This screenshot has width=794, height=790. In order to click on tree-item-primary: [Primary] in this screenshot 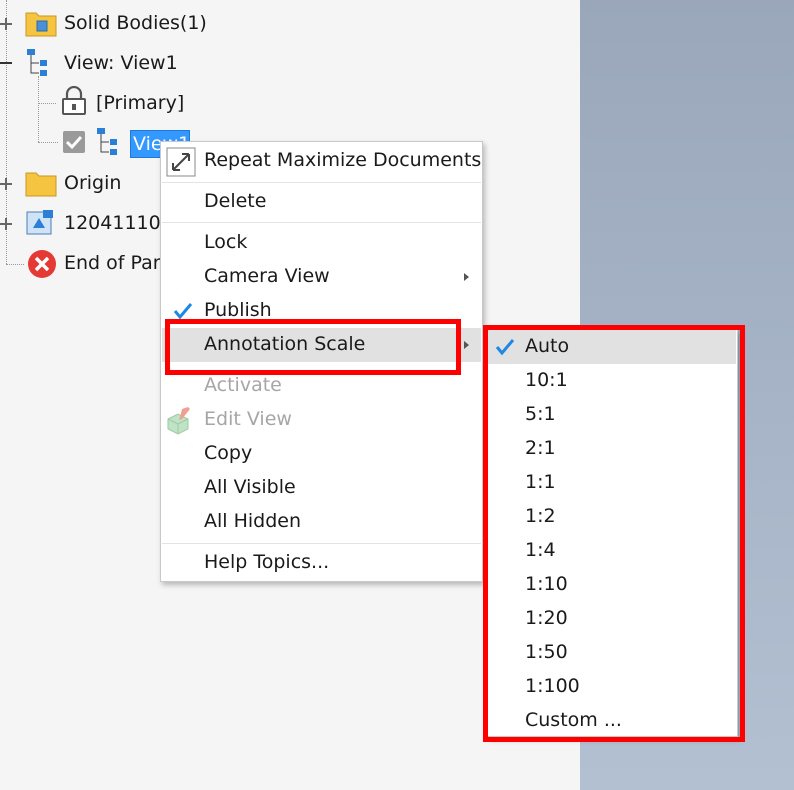, I will do `click(140, 103)`.